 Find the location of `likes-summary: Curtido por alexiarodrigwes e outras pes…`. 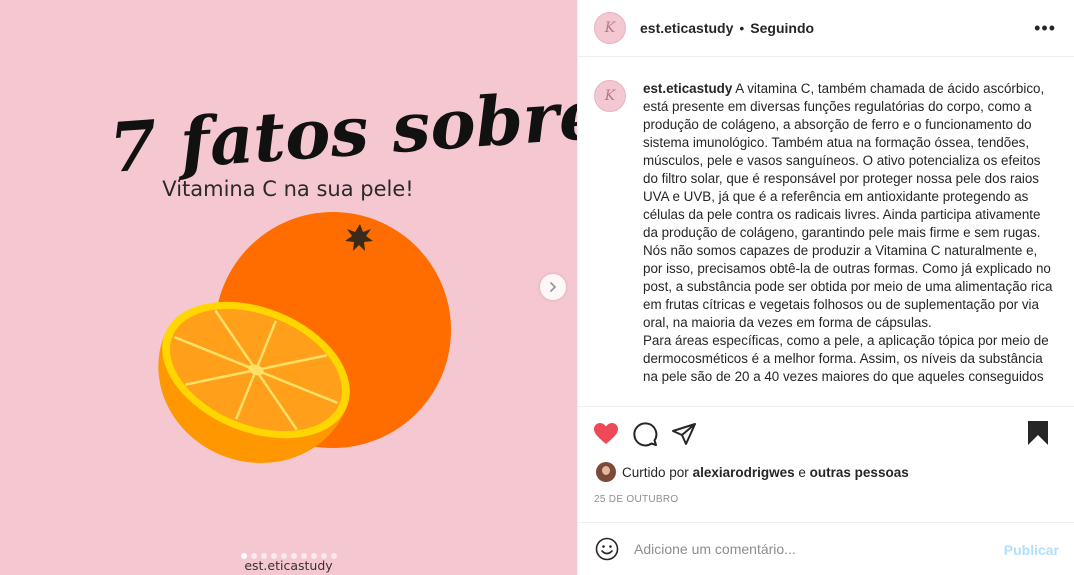

likes-summary: Curtido por alexiarodrigwes e outras pes… is located at coordinates (752, 472).